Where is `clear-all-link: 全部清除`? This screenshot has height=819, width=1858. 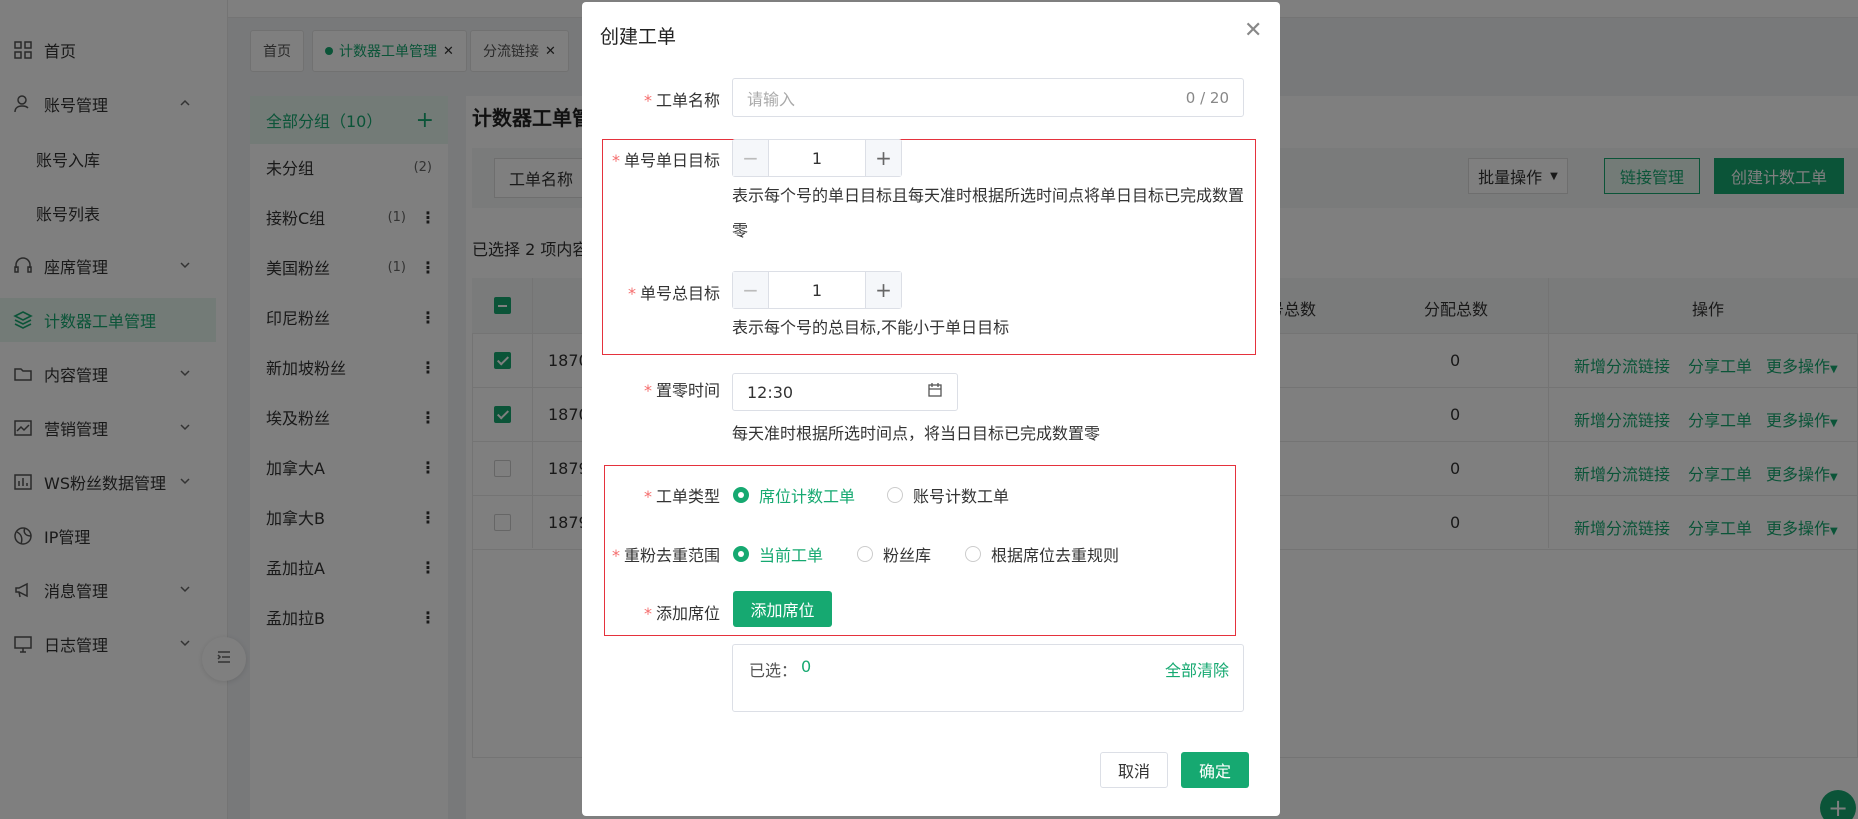 clear-all-link: 全部清除 is located at coordinates (1197, 669).